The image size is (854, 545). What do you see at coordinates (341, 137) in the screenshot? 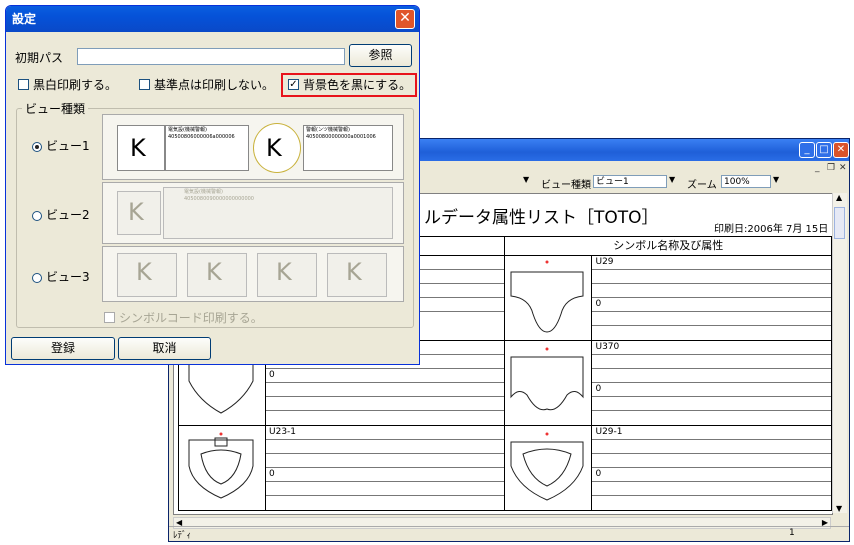
I see `preview-text: 40500800000000a0001006` at bounding box center [341, 137].